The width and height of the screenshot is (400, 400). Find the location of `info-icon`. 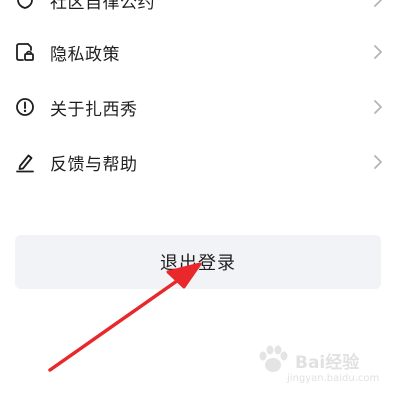

info-icon is located at coordinates (25, 107).